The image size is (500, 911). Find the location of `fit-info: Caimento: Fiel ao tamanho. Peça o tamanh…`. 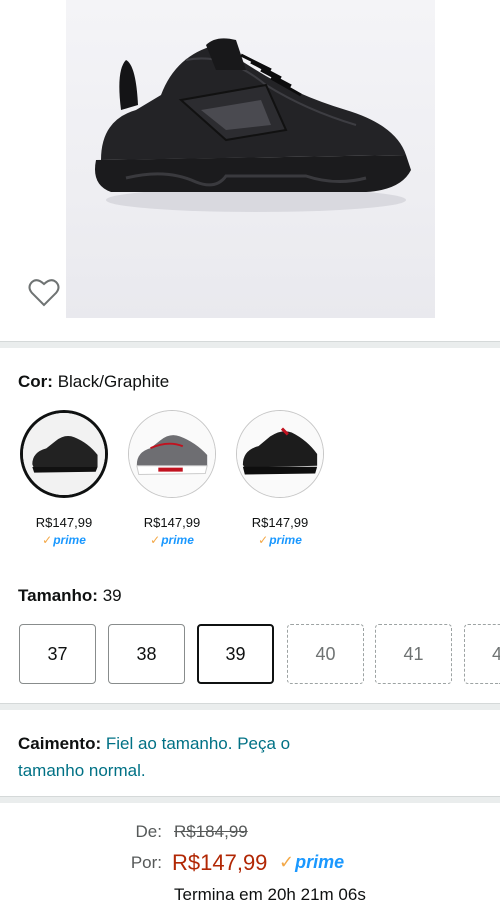

fit-info: Caimento: Fiel ao tamanho. Peça o tamanh… is located at coordinates (183, 757).